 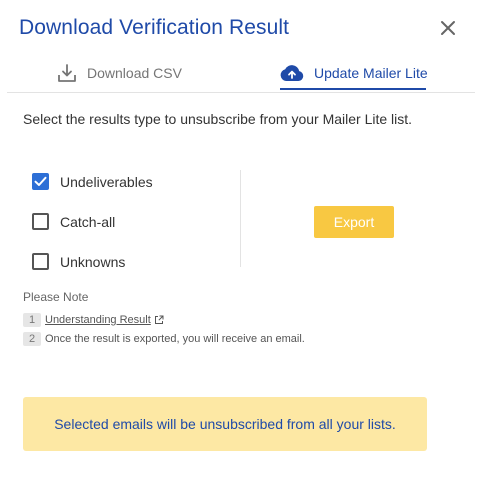 What do you see at coordinates (371, 73) in the screenshot?
I see `tab-label: Update Mailer Lite` at bounding box center [371, 73].